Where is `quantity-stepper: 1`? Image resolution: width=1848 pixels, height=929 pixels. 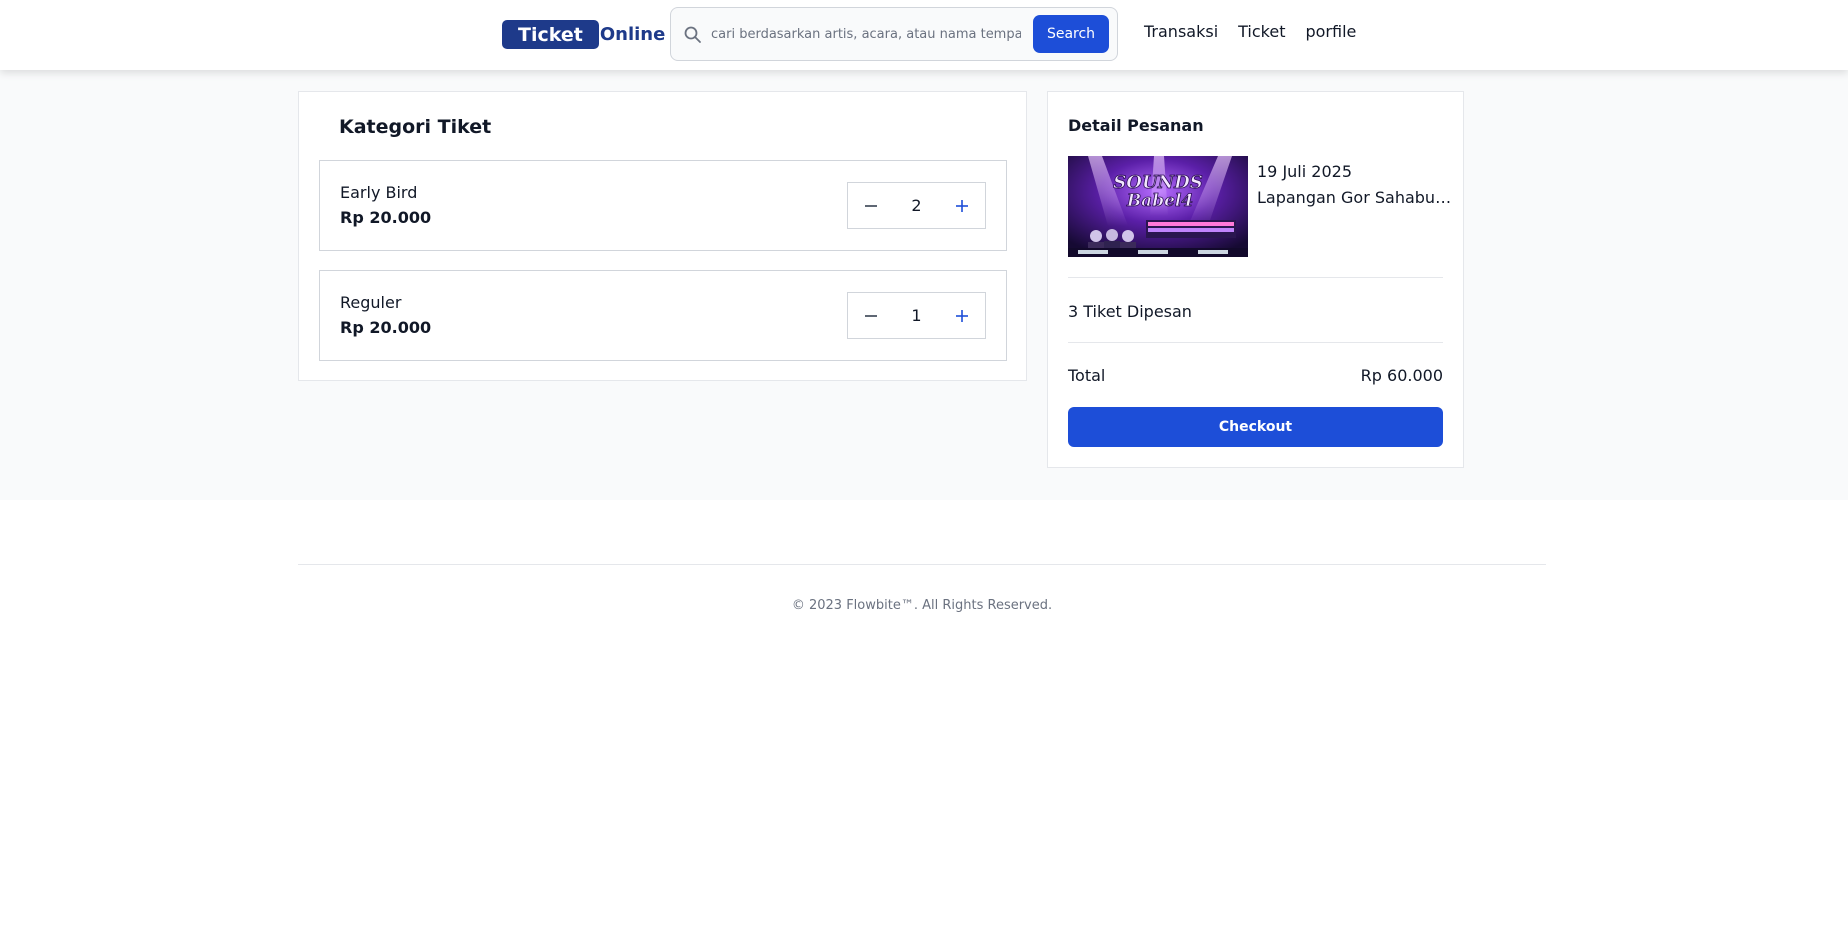
quantity-stepper: 1 is located at coordinates (916, 315).